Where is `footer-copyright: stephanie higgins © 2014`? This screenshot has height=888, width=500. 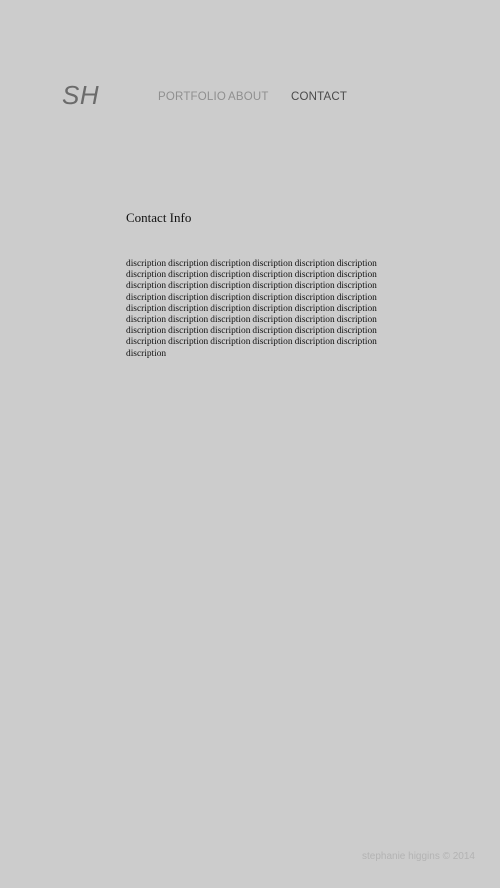
footer-copyright: stephanie higgins © 2014 is located at coordinates (418, 856).